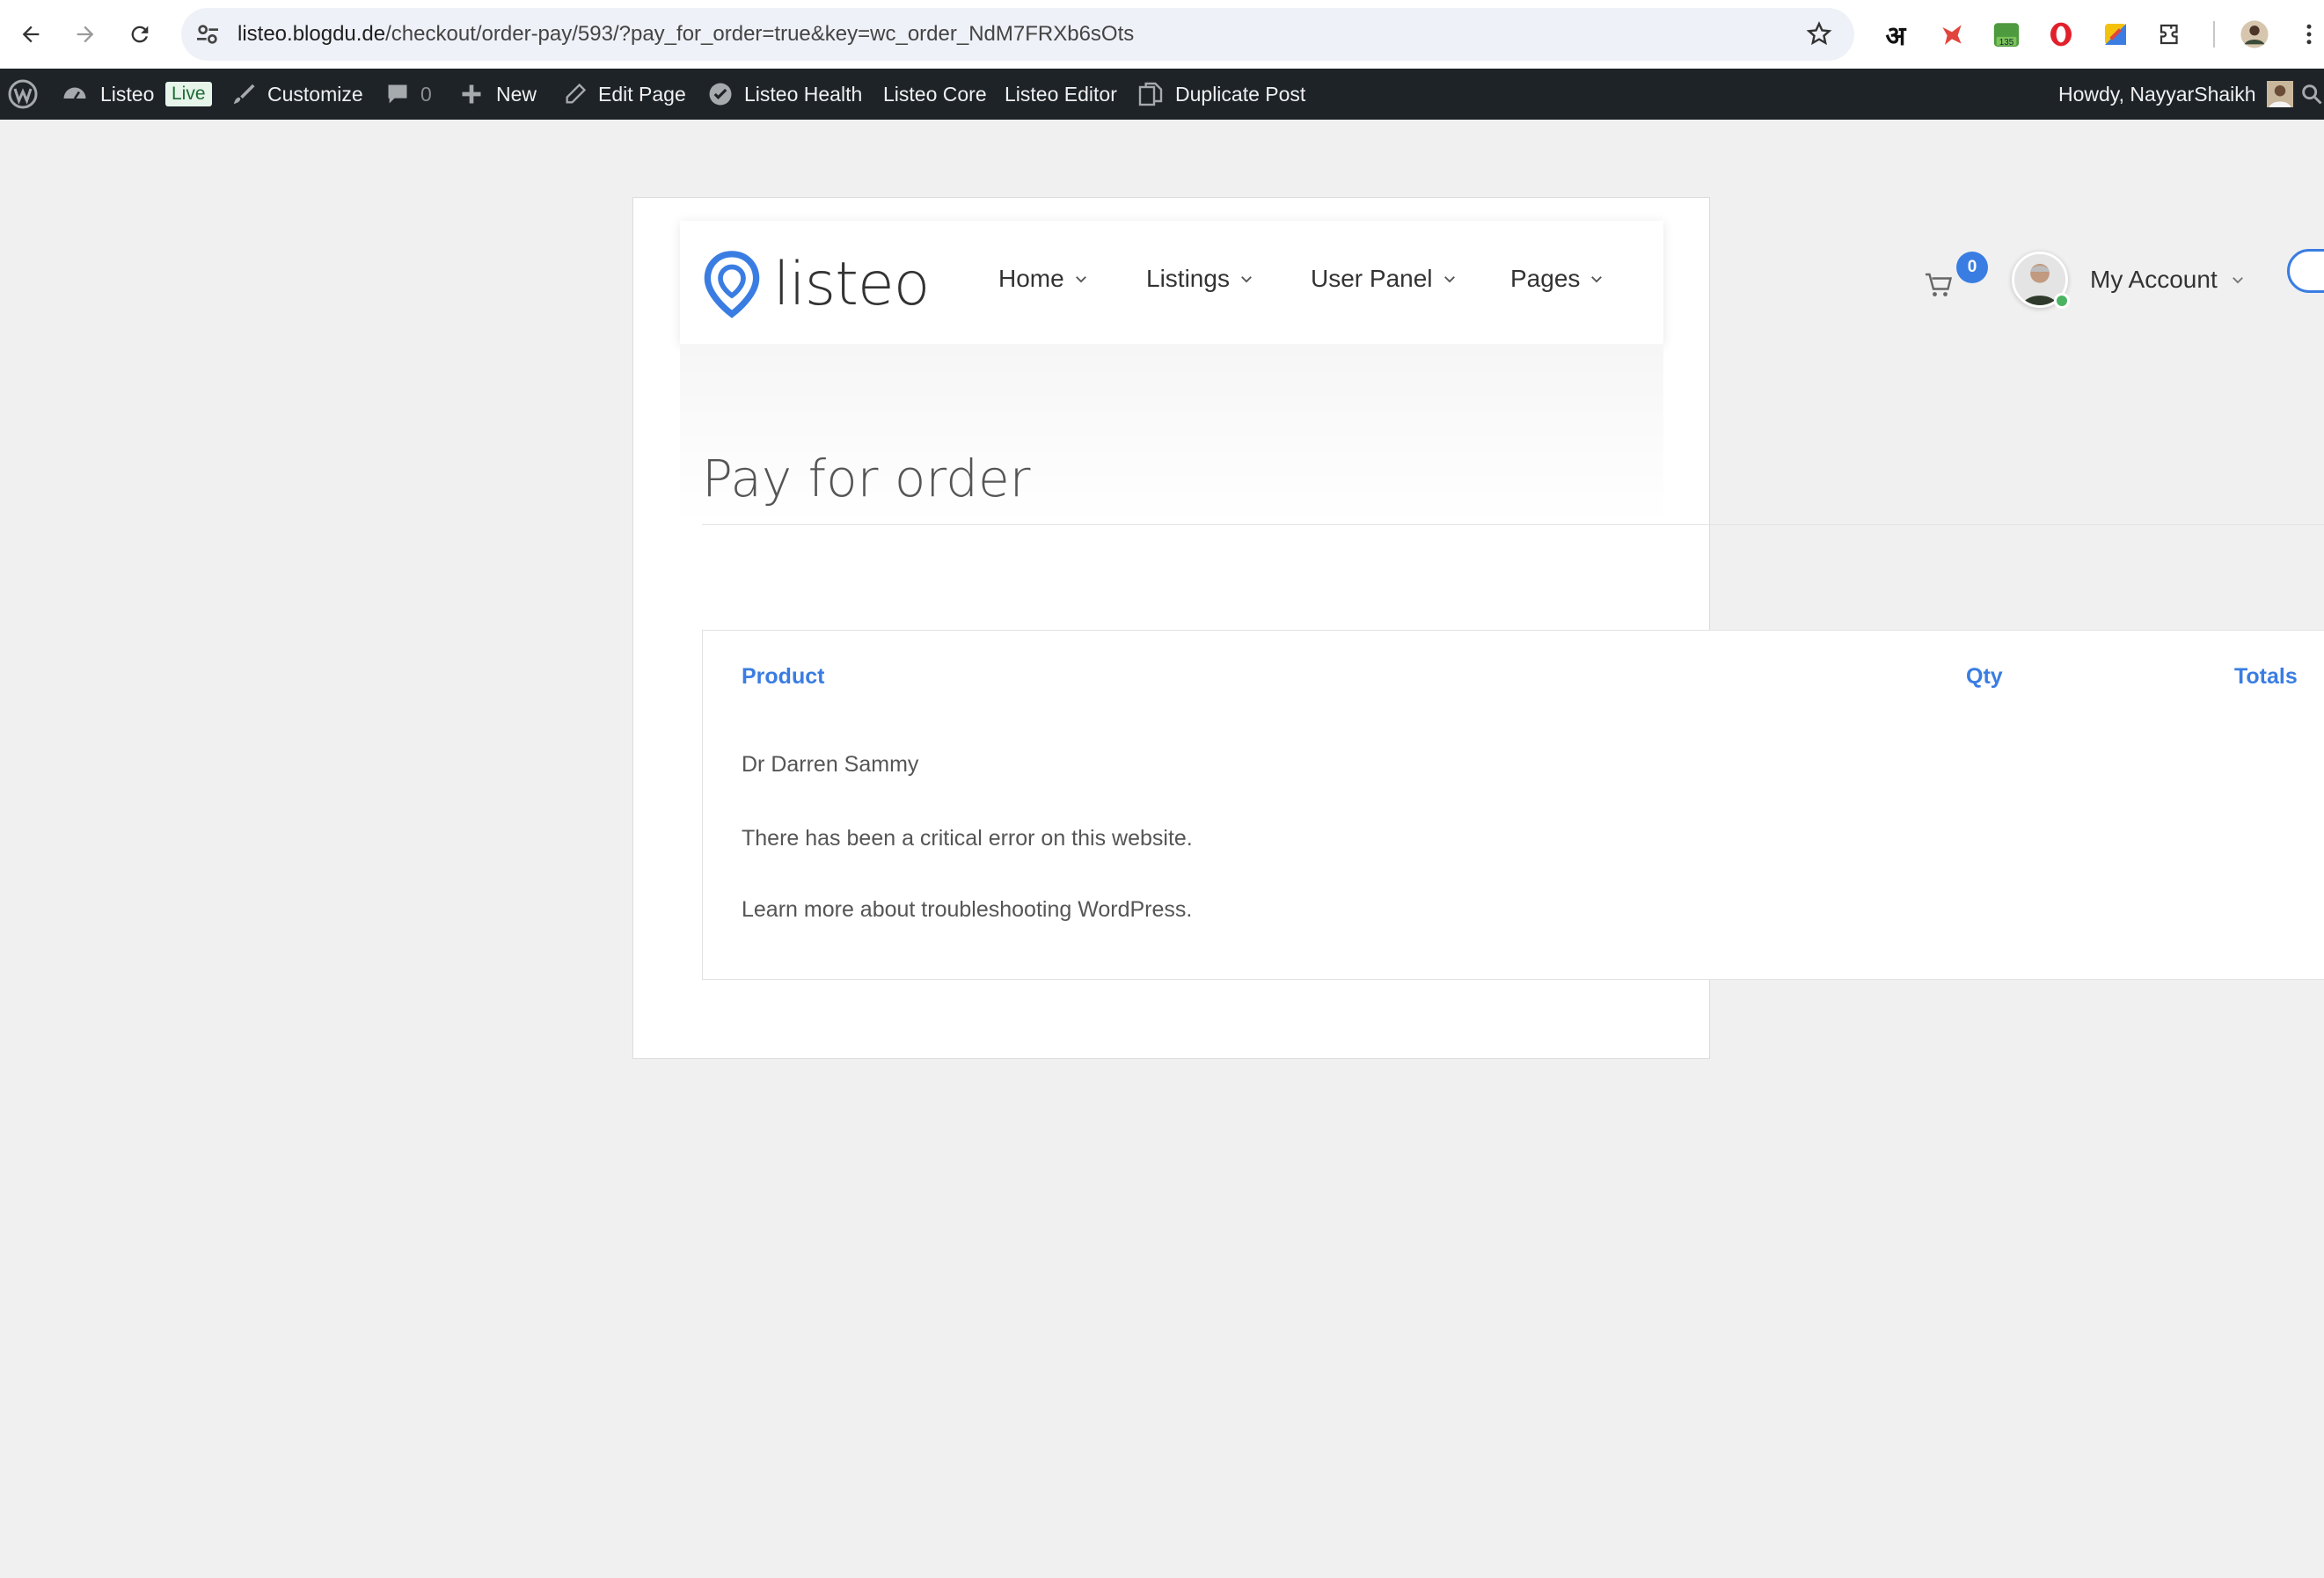  I want to click on column-header-totals: Totals, so click(2266, 677).